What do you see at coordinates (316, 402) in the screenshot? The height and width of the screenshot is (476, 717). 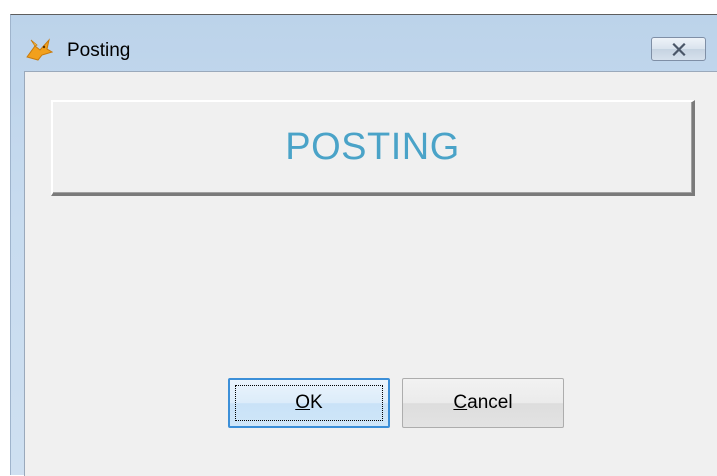 I see `ok-label-rest: K` at bounding box center [316, 402].